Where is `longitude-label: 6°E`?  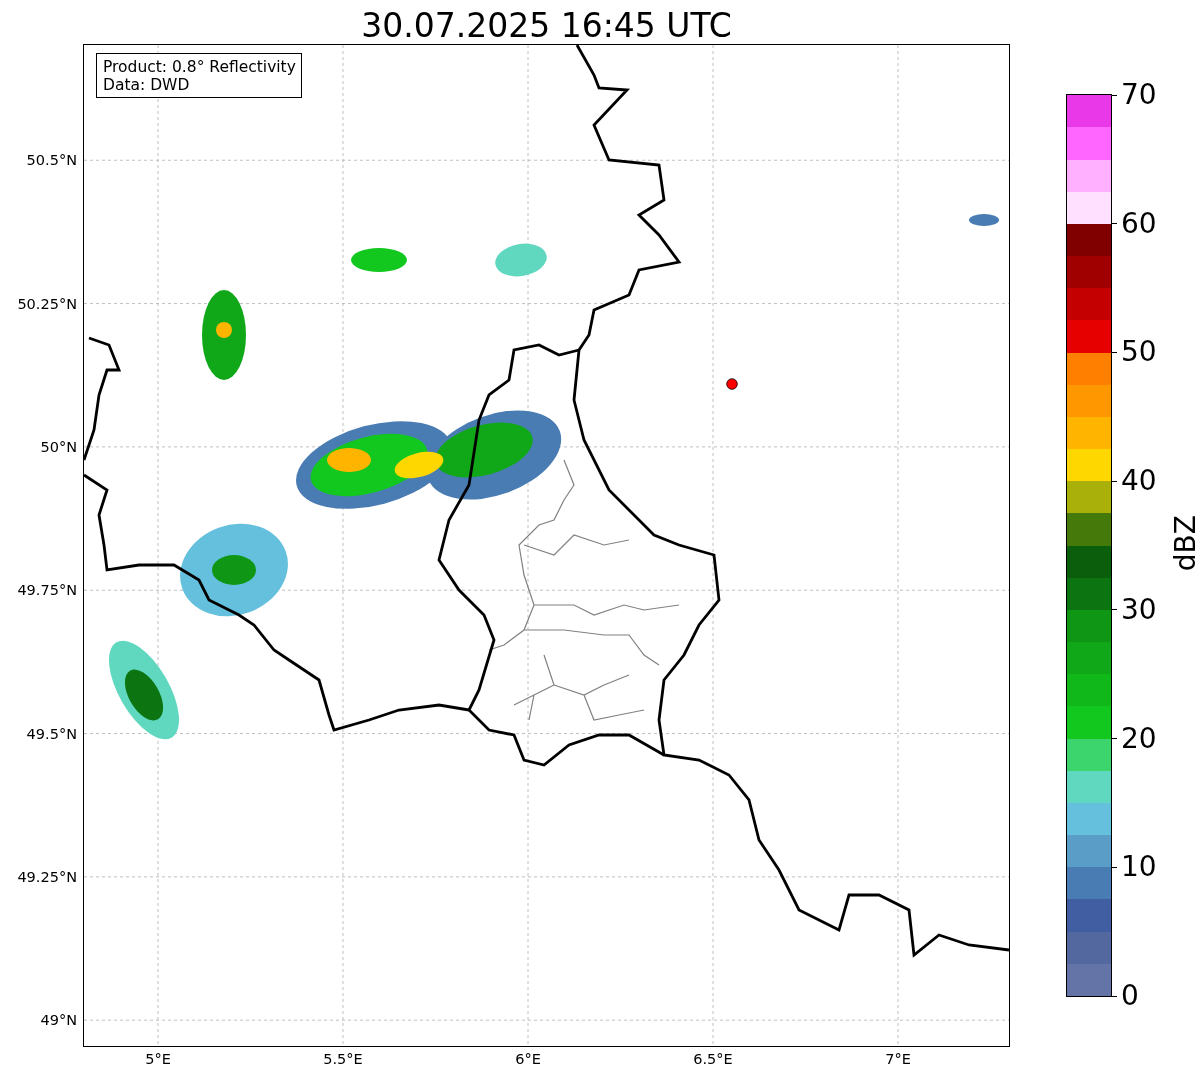 longitude-label: 6°E is located at coordinates (528, 1059).